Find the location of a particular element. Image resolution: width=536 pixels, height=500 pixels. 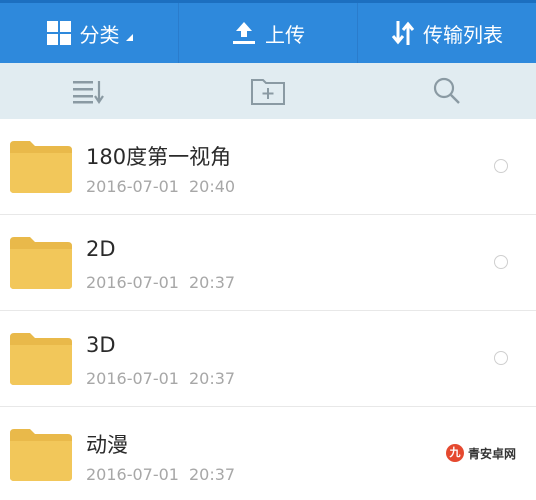

sort-list-icon is located at coordinates (89, 92).